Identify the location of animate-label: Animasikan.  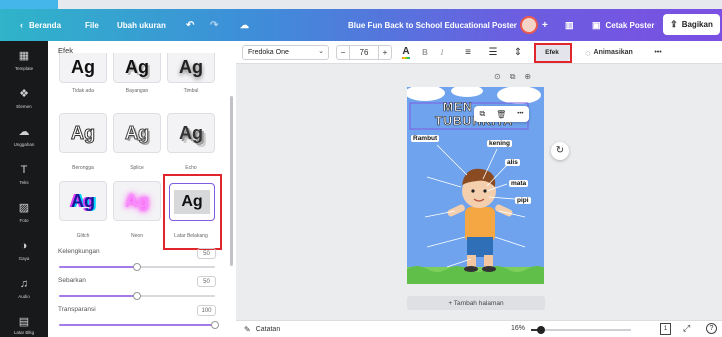
(613, 52).